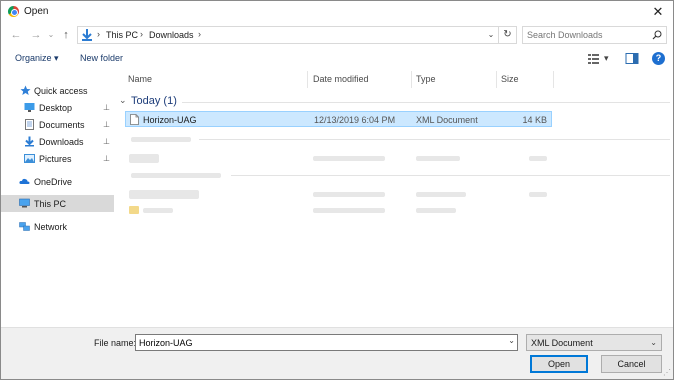 The height and width of the screenshot is (380, 674). I want to click on file-type-value: XML Document, so click(562, 343).